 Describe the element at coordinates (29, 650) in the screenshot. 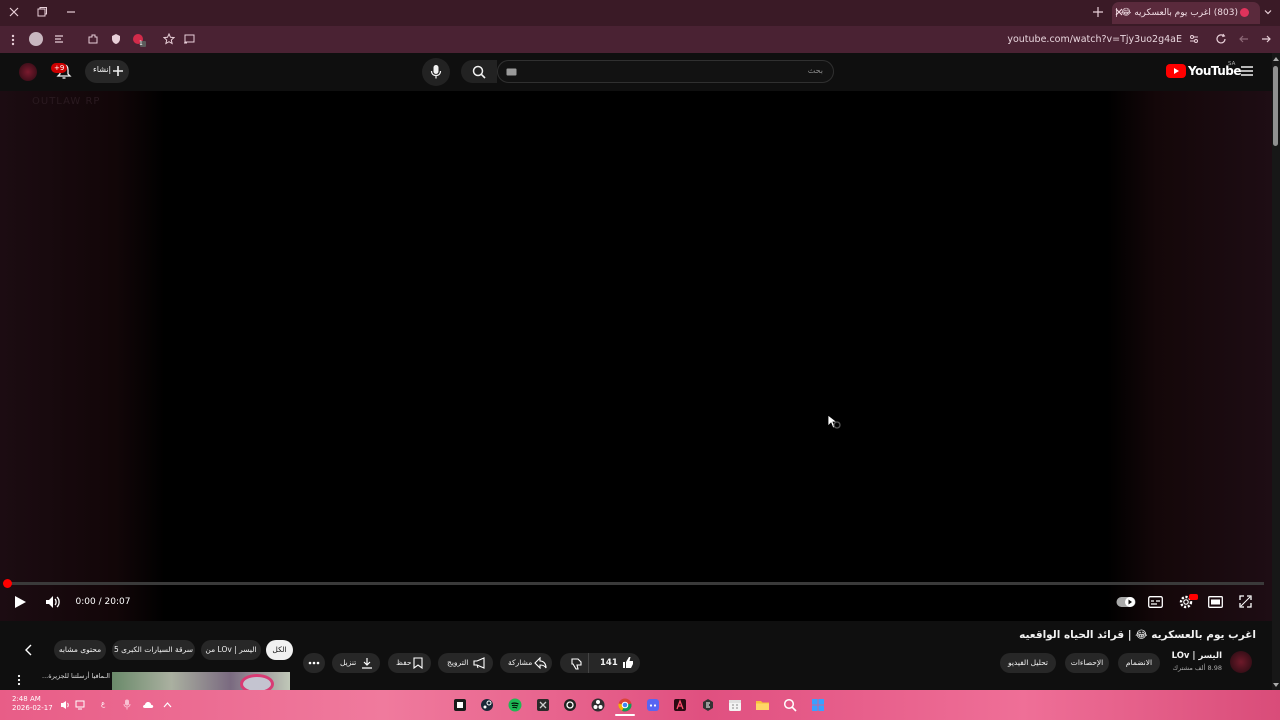

I see `chevron-left-icon` at that location.